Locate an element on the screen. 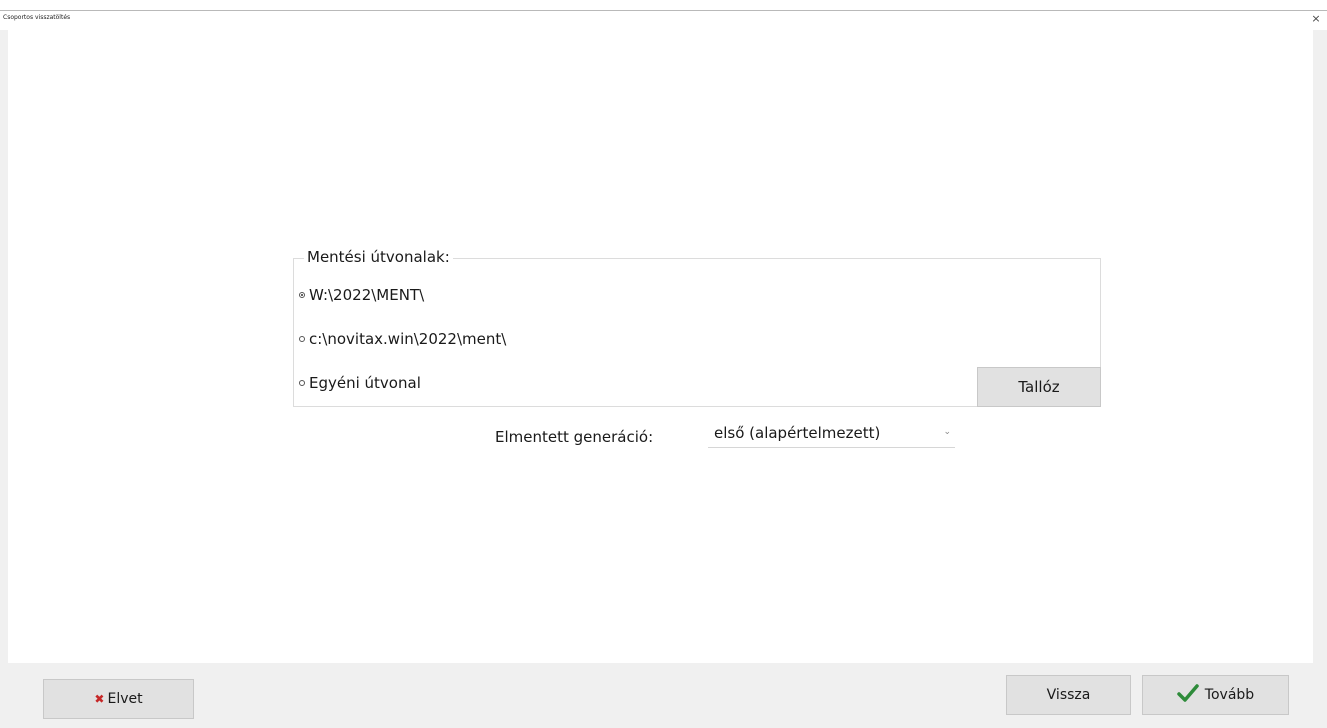  radio-path-c-novitax: c:\novitax.win\2022\ment\ is located at coordinates (402, 339).